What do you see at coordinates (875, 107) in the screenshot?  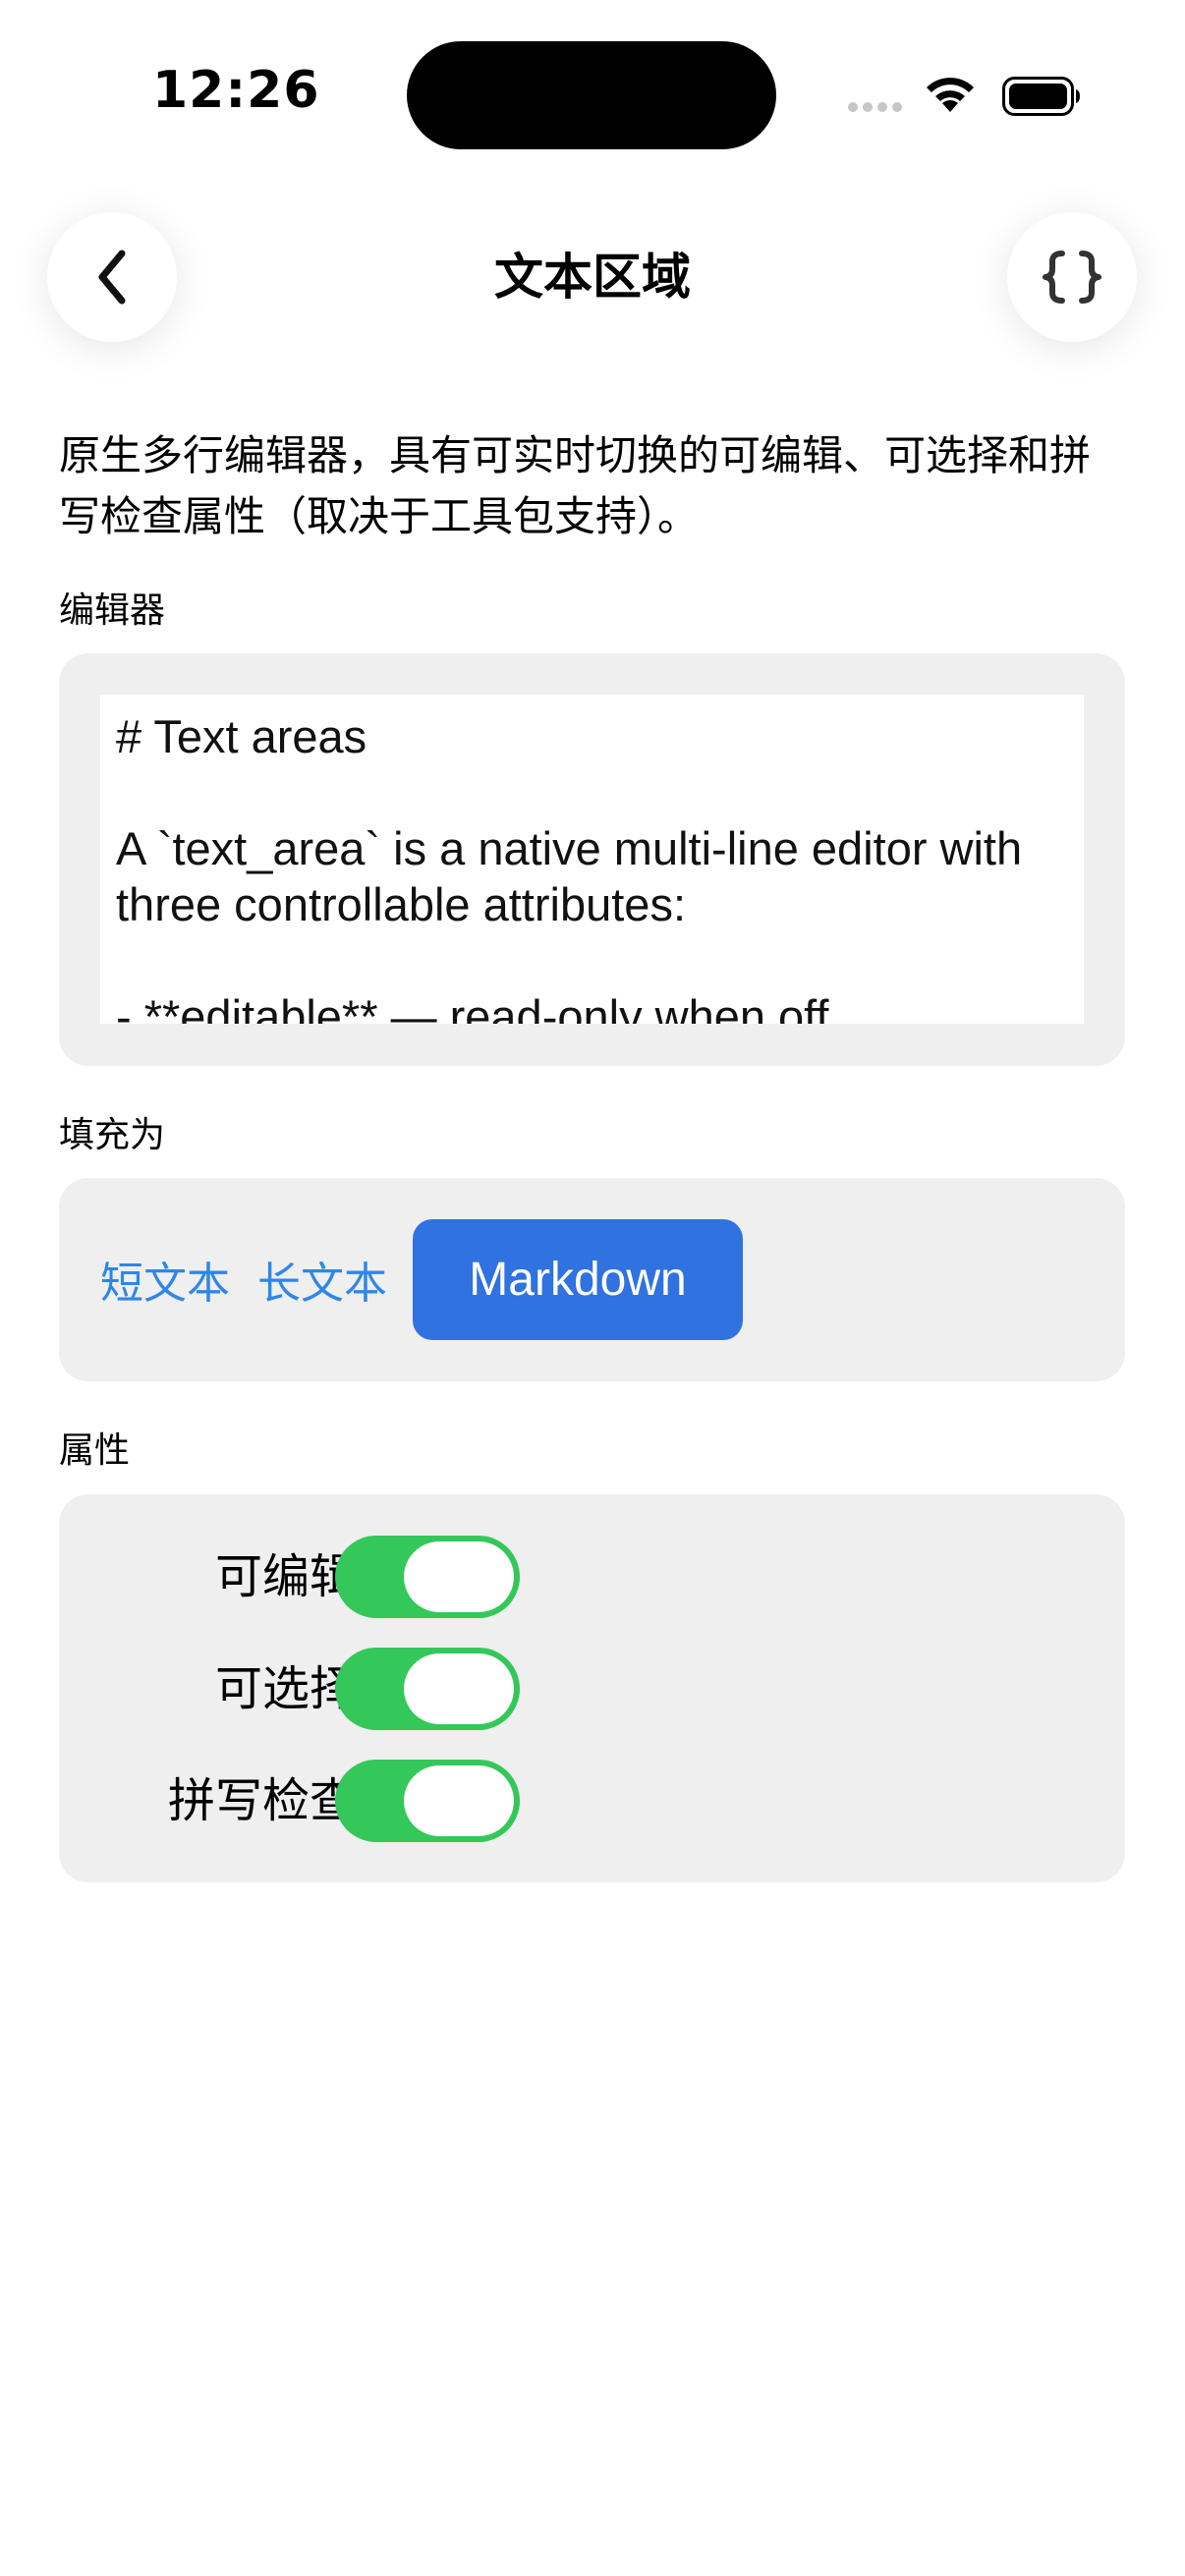 I see `cellular-signal-icon` at bounding box center [875, 107].